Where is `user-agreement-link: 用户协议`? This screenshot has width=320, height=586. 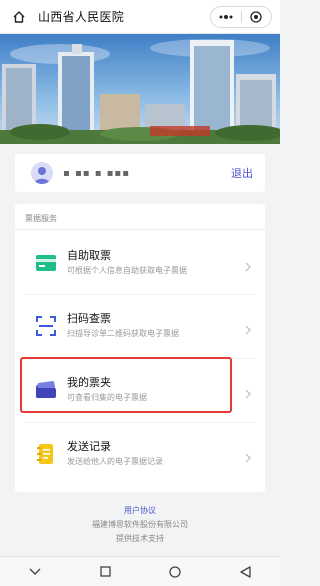 user-agreement-link: 用户协议 is located at coordinates (140, 511).